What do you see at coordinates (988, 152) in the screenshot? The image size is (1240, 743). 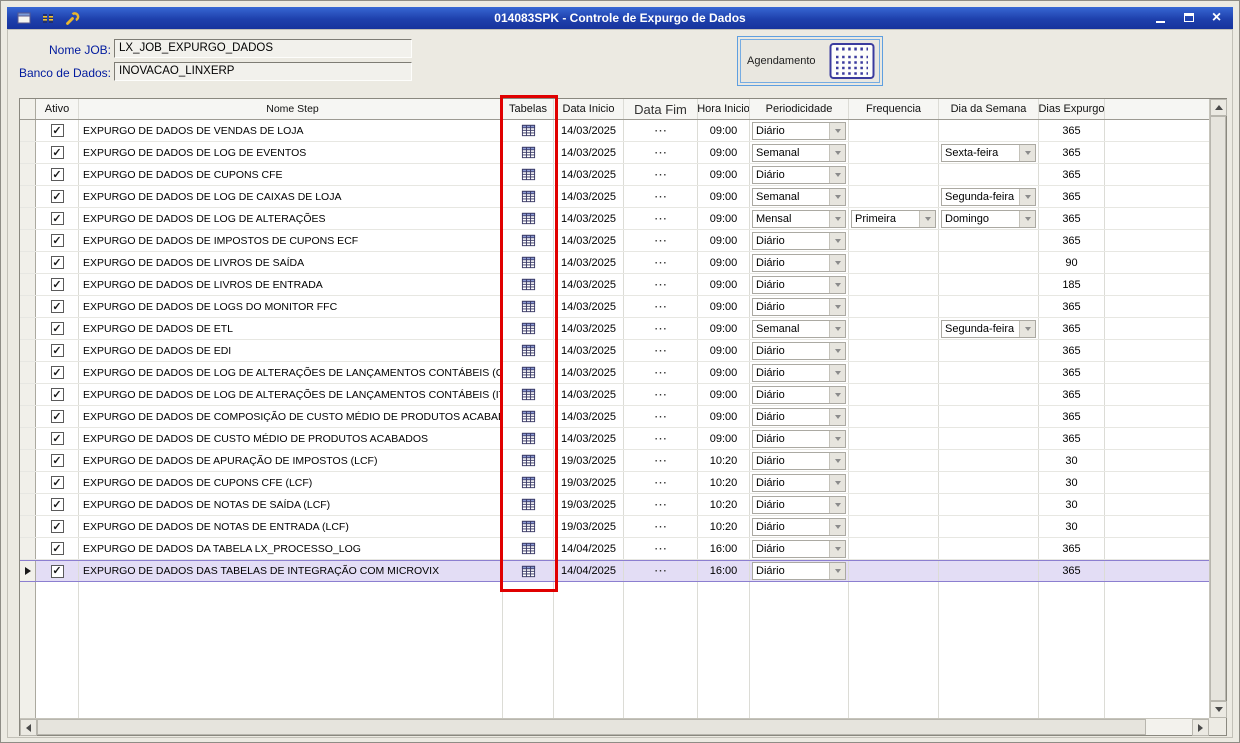 I see `dia-da-semana-select: Sexta-feira` at bounding box center [988, 152].